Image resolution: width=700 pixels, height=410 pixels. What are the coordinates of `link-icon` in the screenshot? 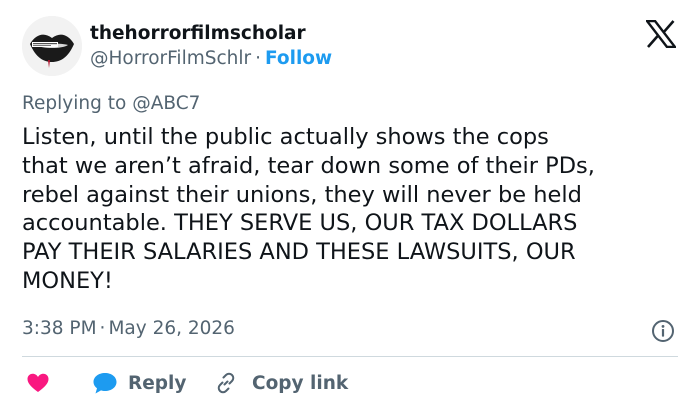 It's located at (226, 383).